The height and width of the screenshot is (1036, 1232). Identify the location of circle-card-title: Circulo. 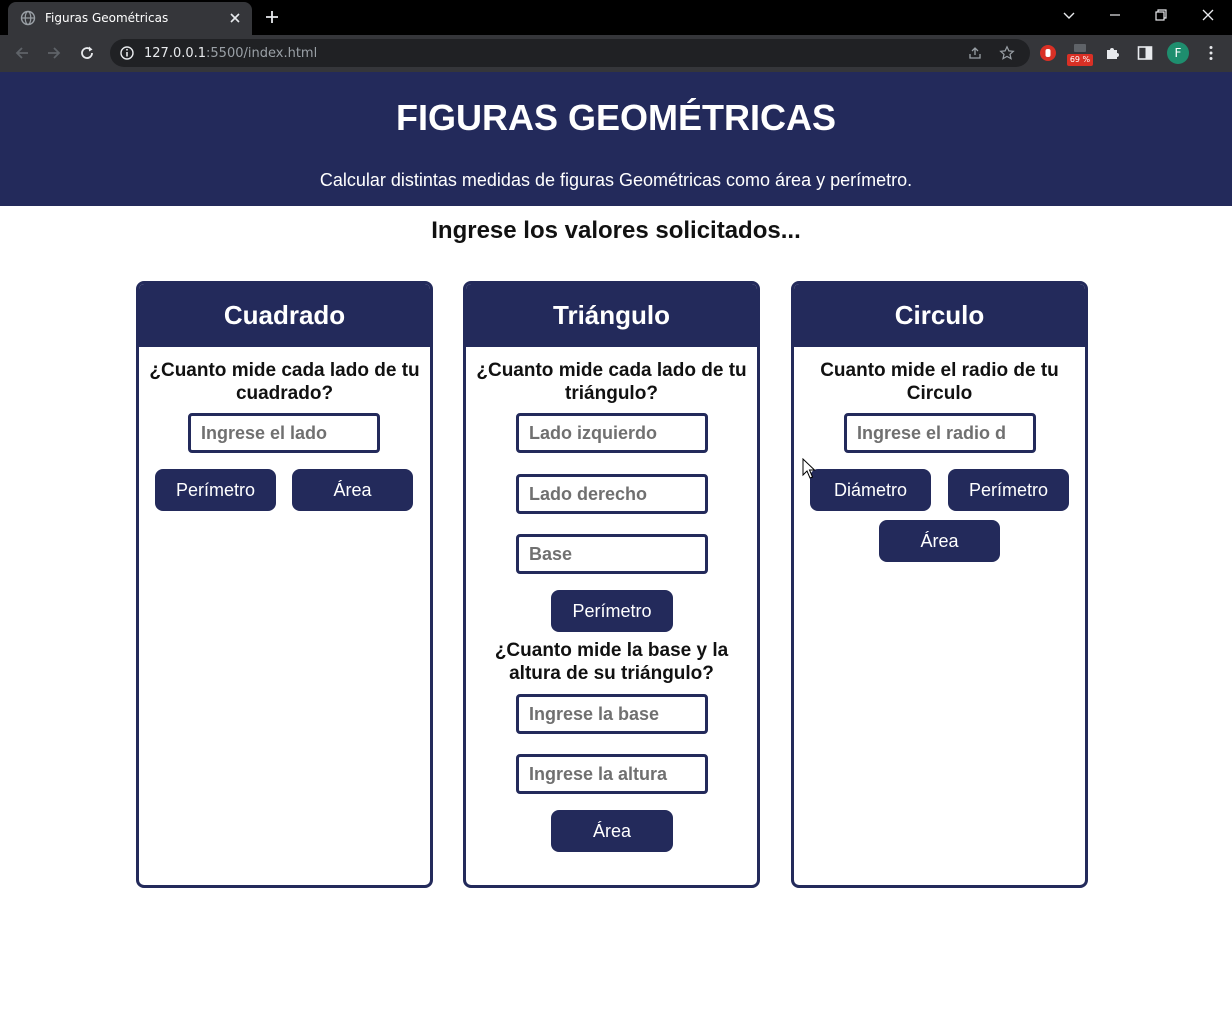
(939, 315).